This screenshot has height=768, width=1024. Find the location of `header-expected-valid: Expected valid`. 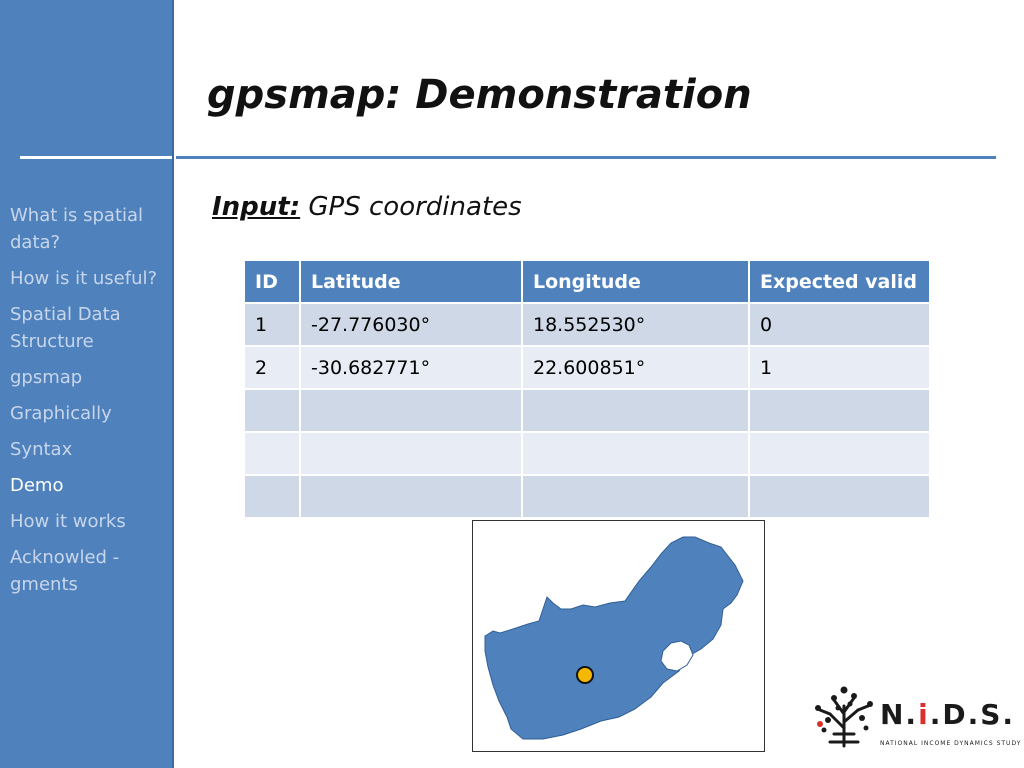

header-expected-valid: Expected valid is located at coordinates (839, 281).